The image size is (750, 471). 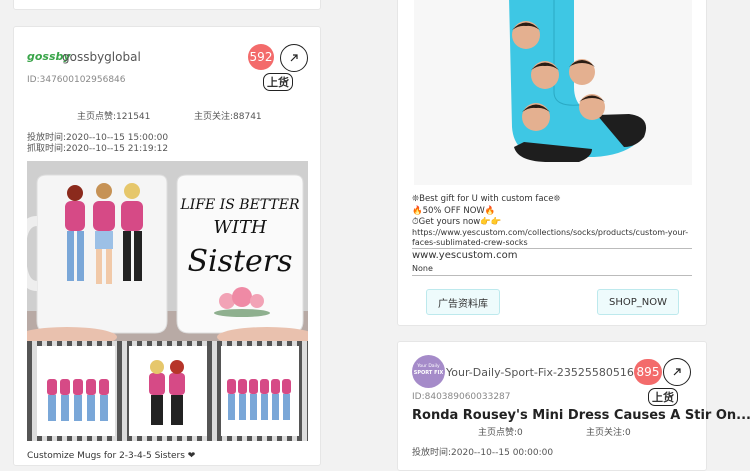 I want to click on extra-value: None, so click(x=422, y=268).